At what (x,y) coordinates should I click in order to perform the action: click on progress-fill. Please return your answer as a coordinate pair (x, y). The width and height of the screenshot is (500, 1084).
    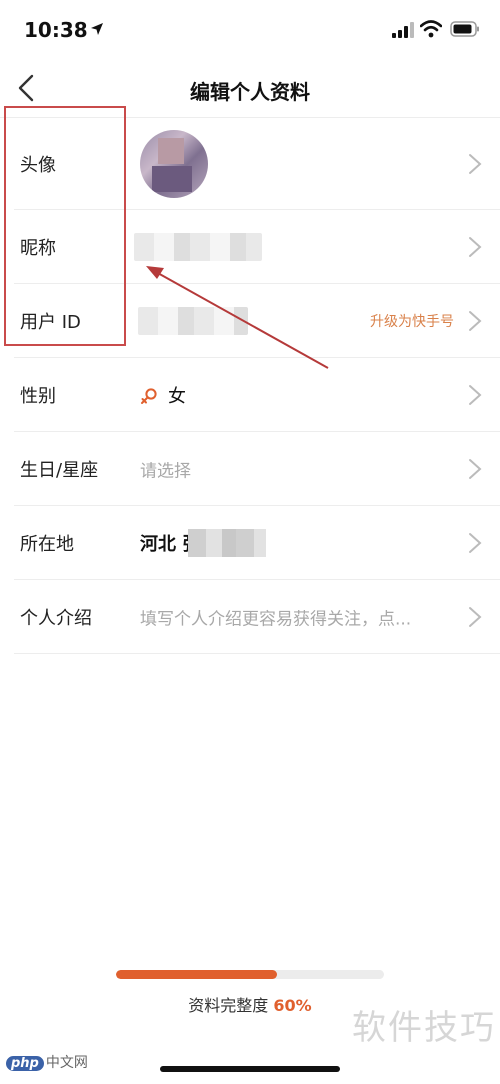
    Looking at the image, I should click on (196, 974).